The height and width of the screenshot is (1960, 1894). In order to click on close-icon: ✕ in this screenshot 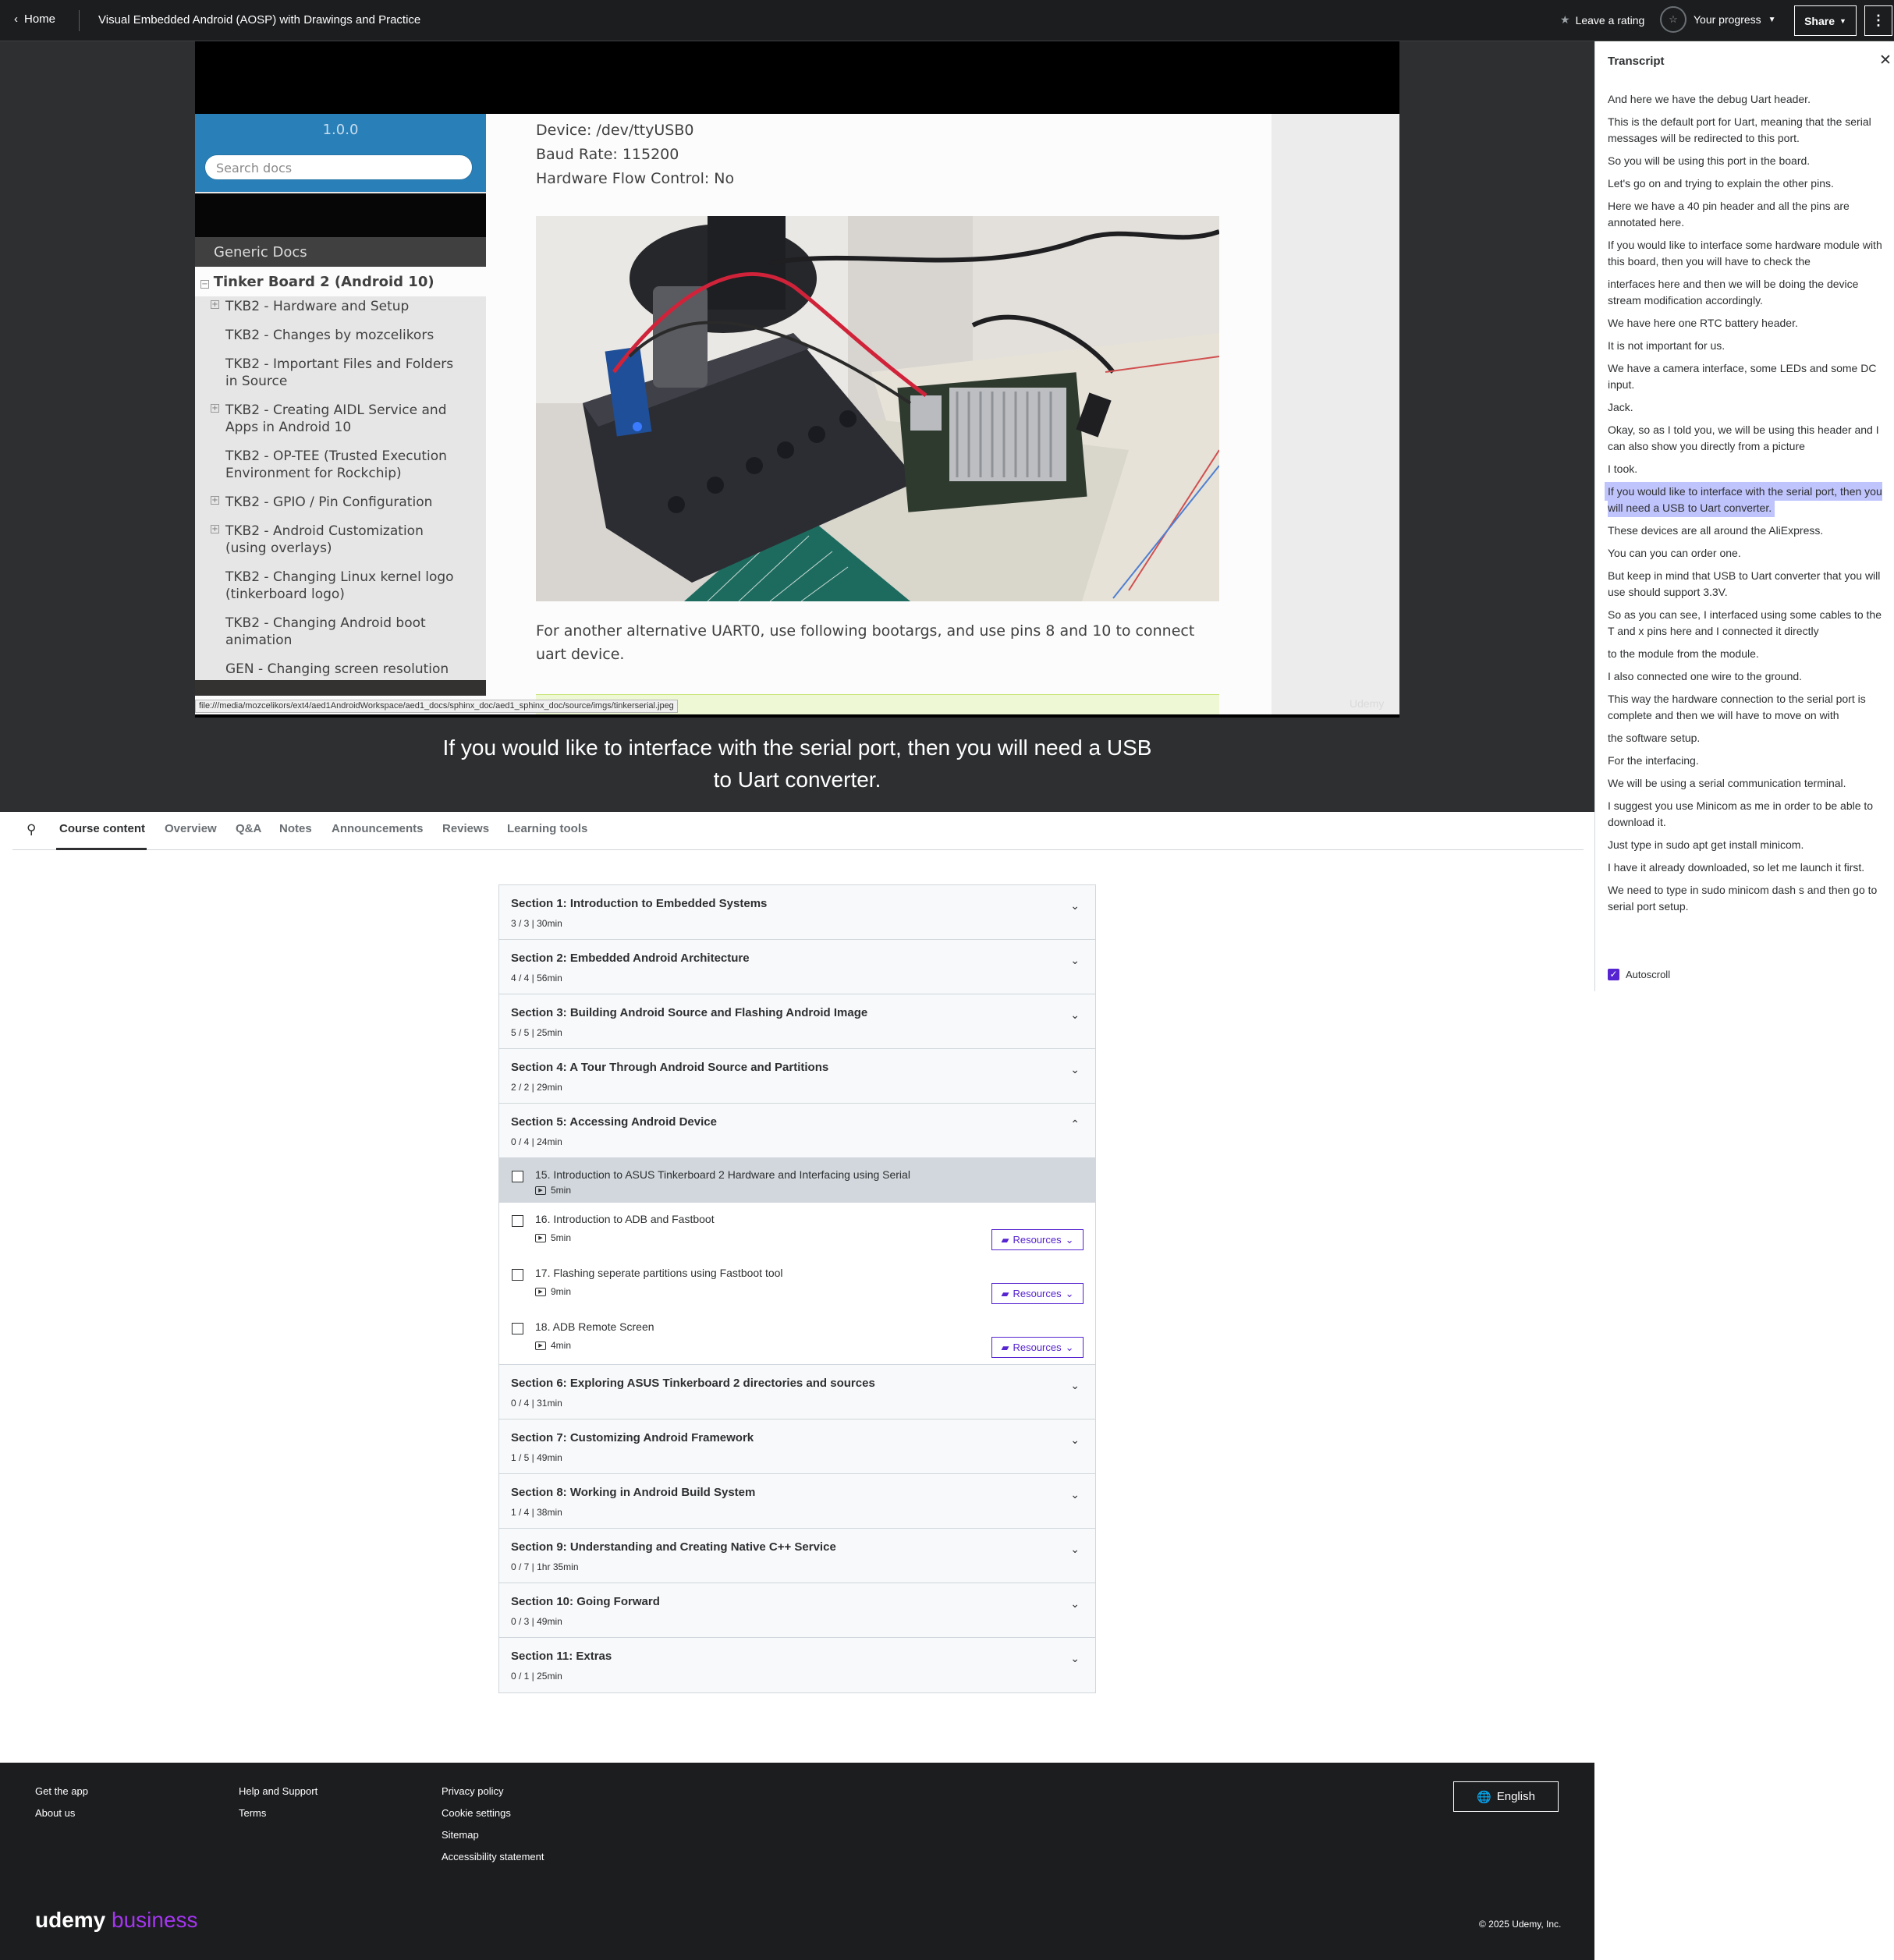, I will do `click(1885, 60)`.